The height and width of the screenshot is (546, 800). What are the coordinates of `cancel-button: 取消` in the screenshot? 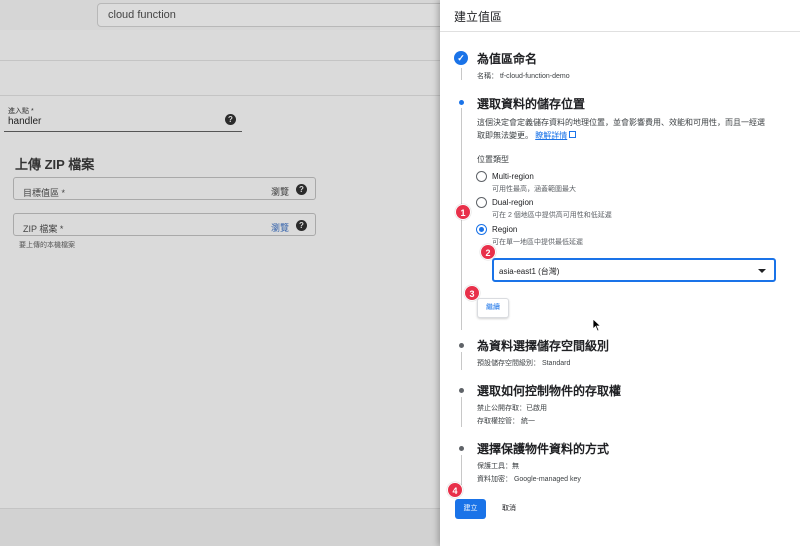 It's located at (509, 509).